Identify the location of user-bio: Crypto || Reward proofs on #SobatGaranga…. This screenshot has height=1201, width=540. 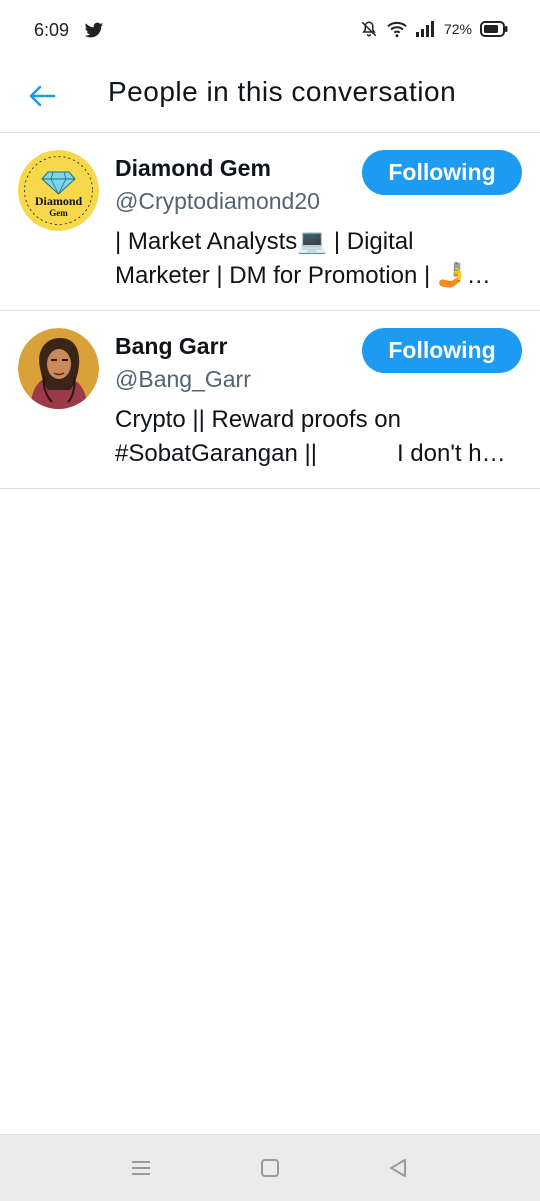
(320, 437).